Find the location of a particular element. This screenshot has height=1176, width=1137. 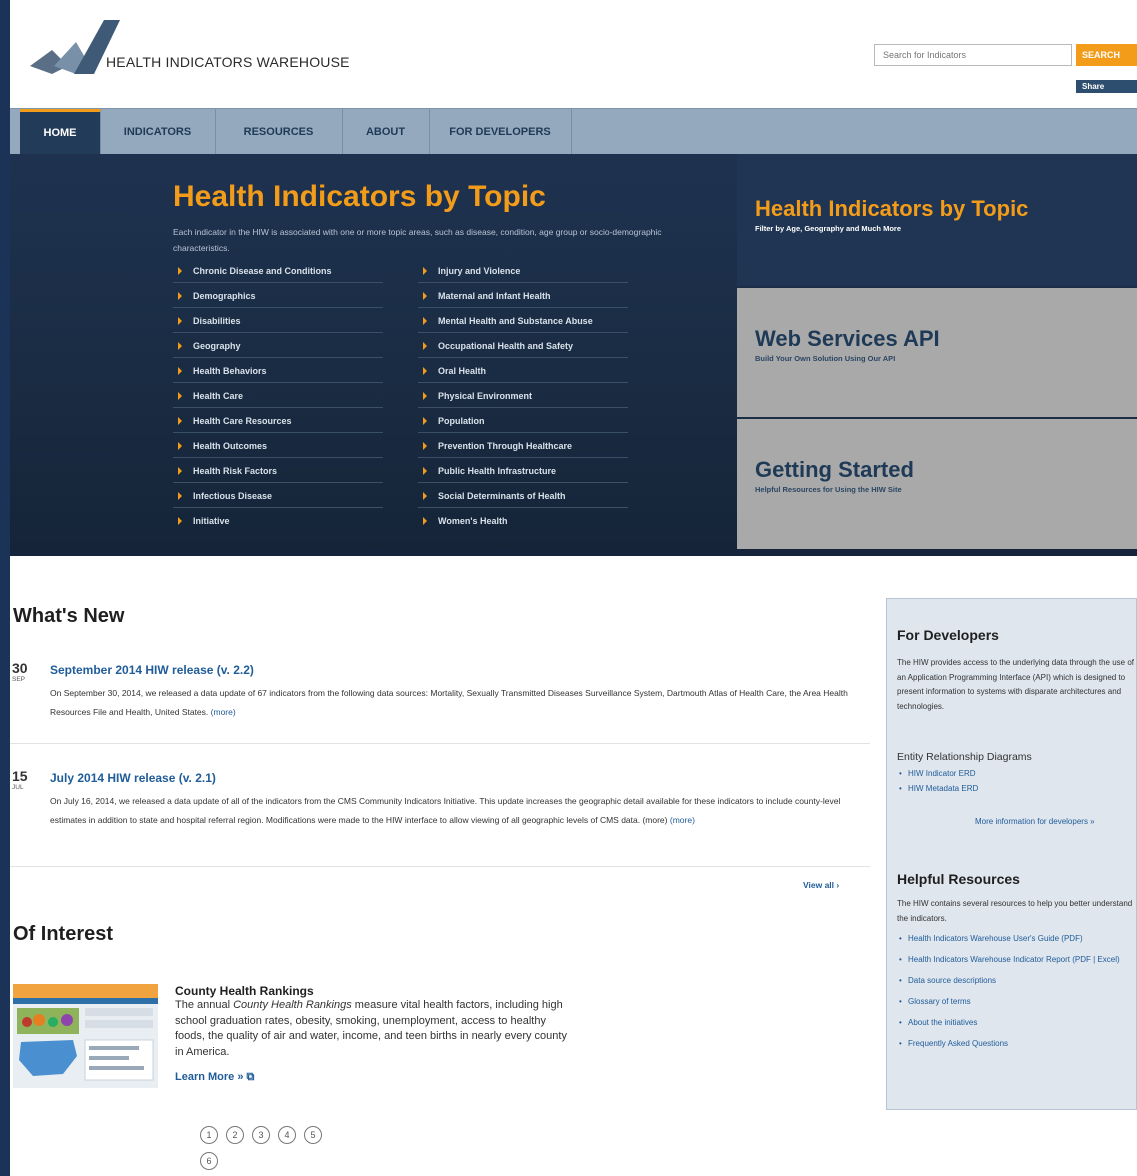

nav-home: HOME is located at coordinates (60, 132).